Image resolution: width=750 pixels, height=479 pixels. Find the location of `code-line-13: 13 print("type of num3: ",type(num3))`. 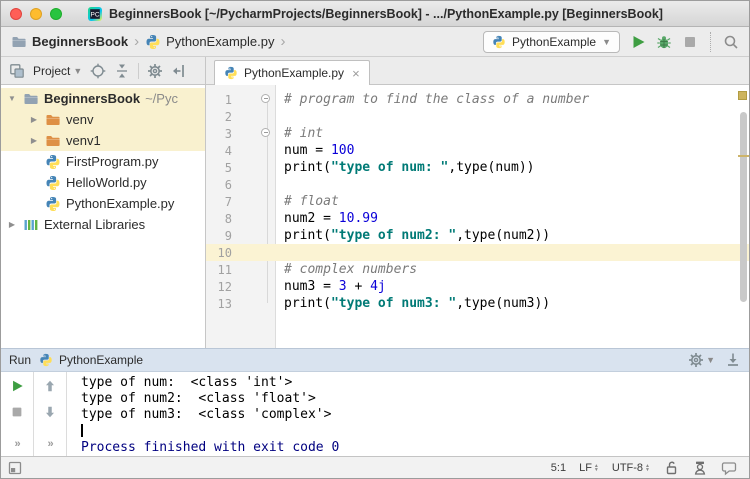

code-line-13: 13 print("type of num3: ",type(num3)) is located at coordinates (477, 303).